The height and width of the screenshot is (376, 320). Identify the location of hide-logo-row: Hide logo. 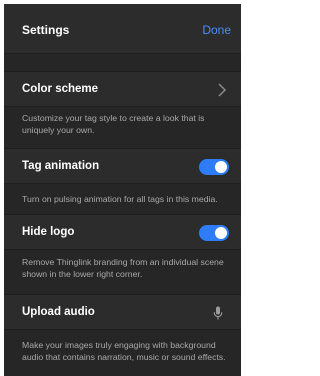
(122, 232).